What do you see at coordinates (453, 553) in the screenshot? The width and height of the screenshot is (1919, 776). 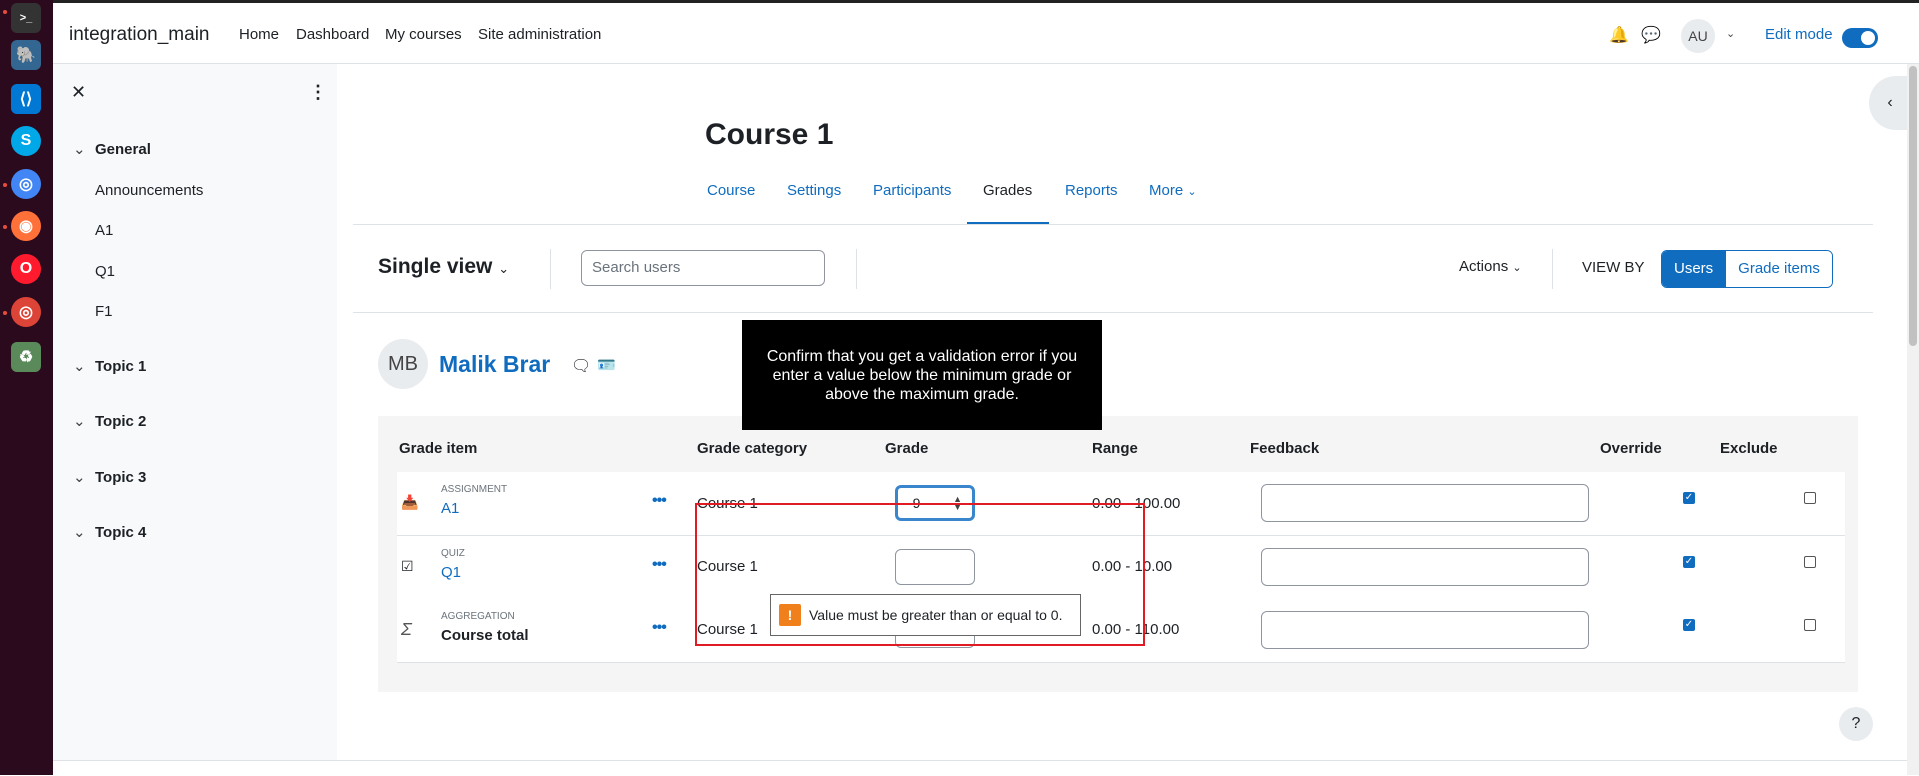 I see `item-type: QUIZ` at bounding box center [453, 553].